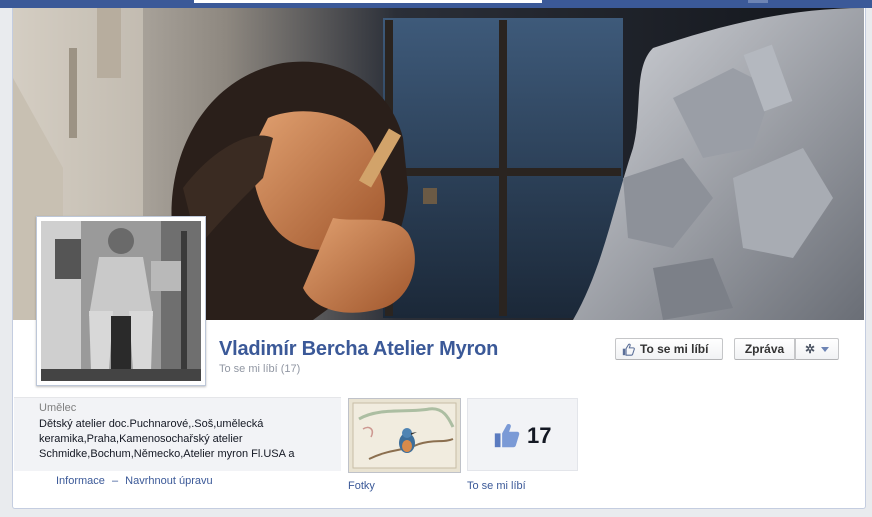 This screenshot has height=517, width=872. I want to click on chevron-down-icon, so click(825, 349).